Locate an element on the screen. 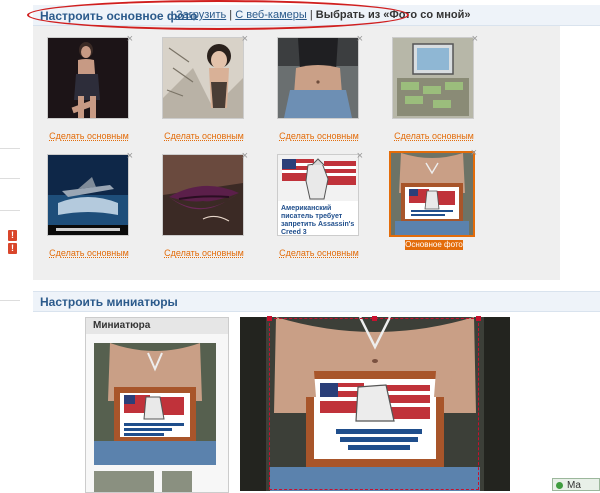  status-widget: Ma is located at coordinates (576, 484).